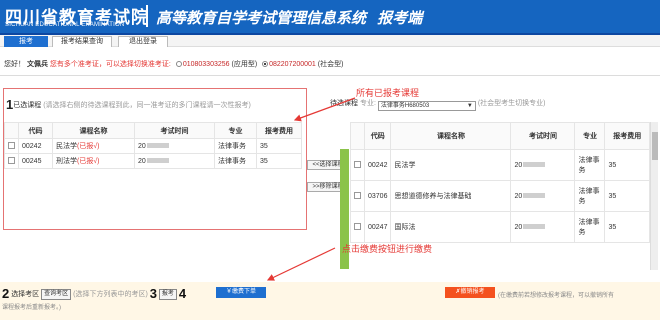 The image size is (660, 320). I want to click on signup-button: 报考, so click(167, 294).